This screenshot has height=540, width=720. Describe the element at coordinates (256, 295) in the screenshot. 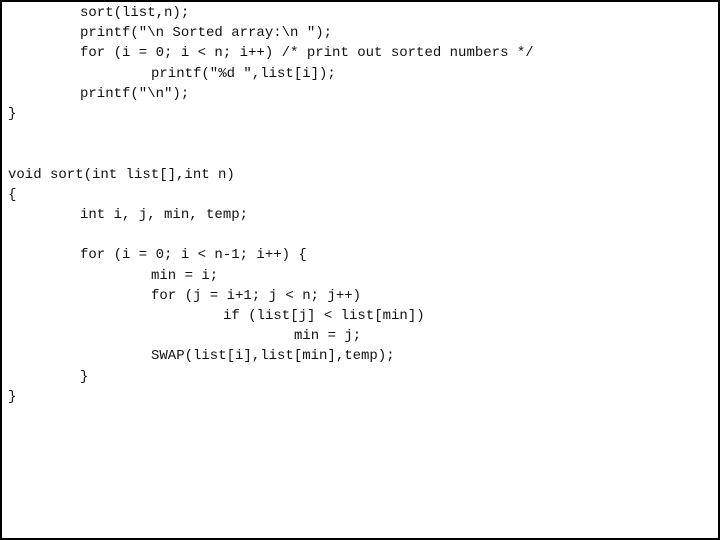

I see `code-line: for (j = i+1; j < n; j++)` at that location.